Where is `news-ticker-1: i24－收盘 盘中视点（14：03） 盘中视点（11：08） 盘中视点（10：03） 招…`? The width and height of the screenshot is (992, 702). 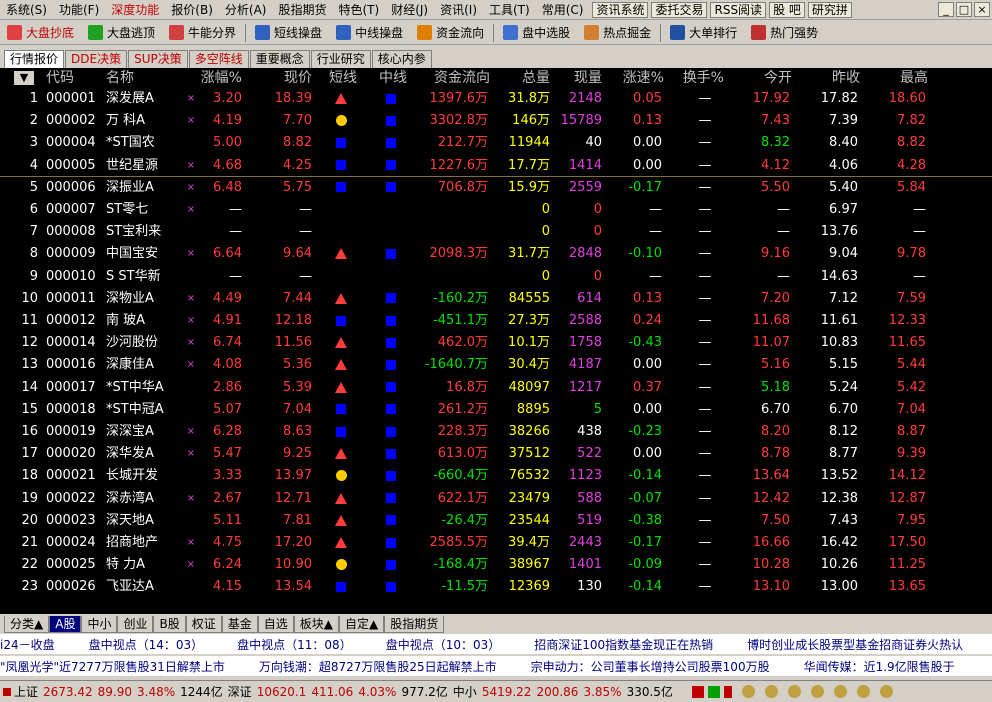 news-ticker-1: i24－收盘 盘中视点（14：03） 盘中视点（11：08） 盘中视点（10：03） 招… is located at coordinates (496, 644).